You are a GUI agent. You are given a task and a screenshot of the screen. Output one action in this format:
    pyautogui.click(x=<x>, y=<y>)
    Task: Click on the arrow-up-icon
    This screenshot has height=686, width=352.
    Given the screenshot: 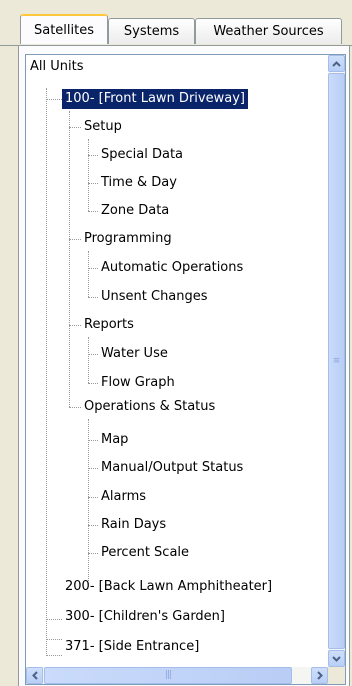 What is the action you would take?
    pyautogui.click(x=336, y=63)
    